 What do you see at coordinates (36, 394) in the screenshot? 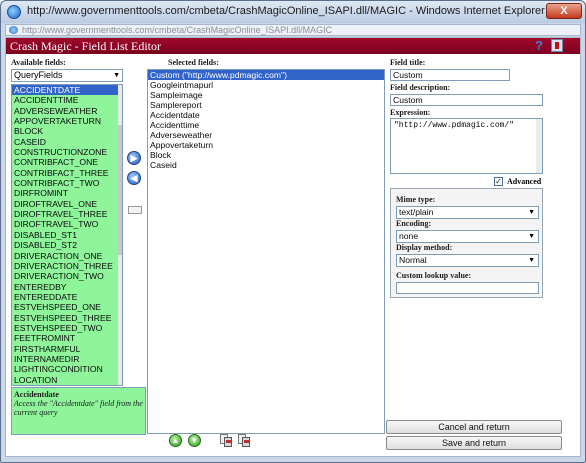
I see `field-description-title: Accidentdate` at bounding box center [36, 394].